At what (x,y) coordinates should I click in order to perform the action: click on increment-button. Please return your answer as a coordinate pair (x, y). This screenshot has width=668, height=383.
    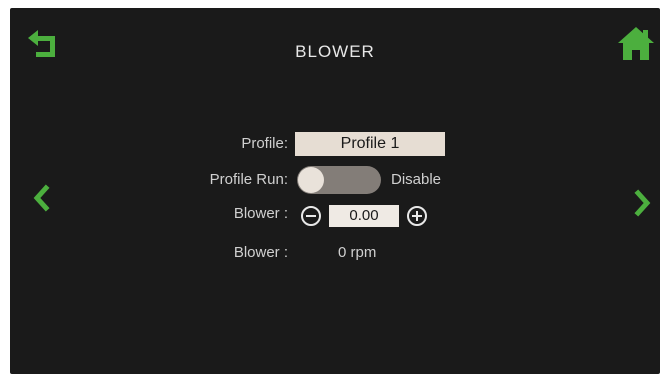
    Looking at the image, I should click on (417, 216).